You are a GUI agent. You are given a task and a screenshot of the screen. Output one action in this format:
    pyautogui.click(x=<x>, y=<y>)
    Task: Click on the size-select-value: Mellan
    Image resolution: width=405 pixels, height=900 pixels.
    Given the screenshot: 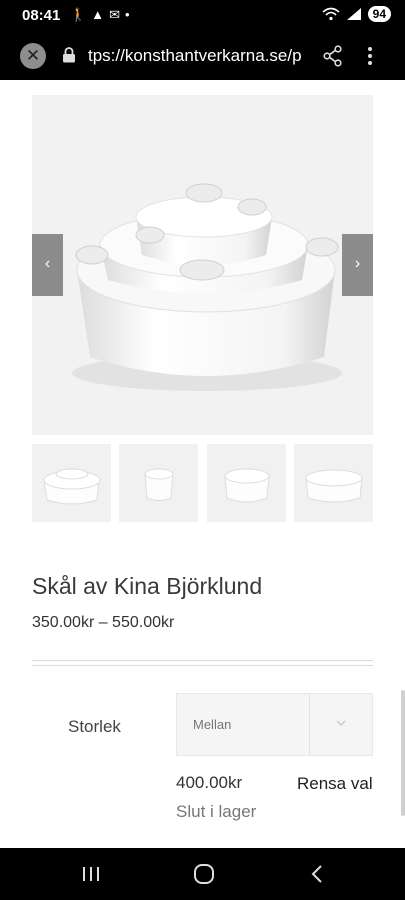 What is the action you would take?
    pyautogui.click(x=212, y=724)
    